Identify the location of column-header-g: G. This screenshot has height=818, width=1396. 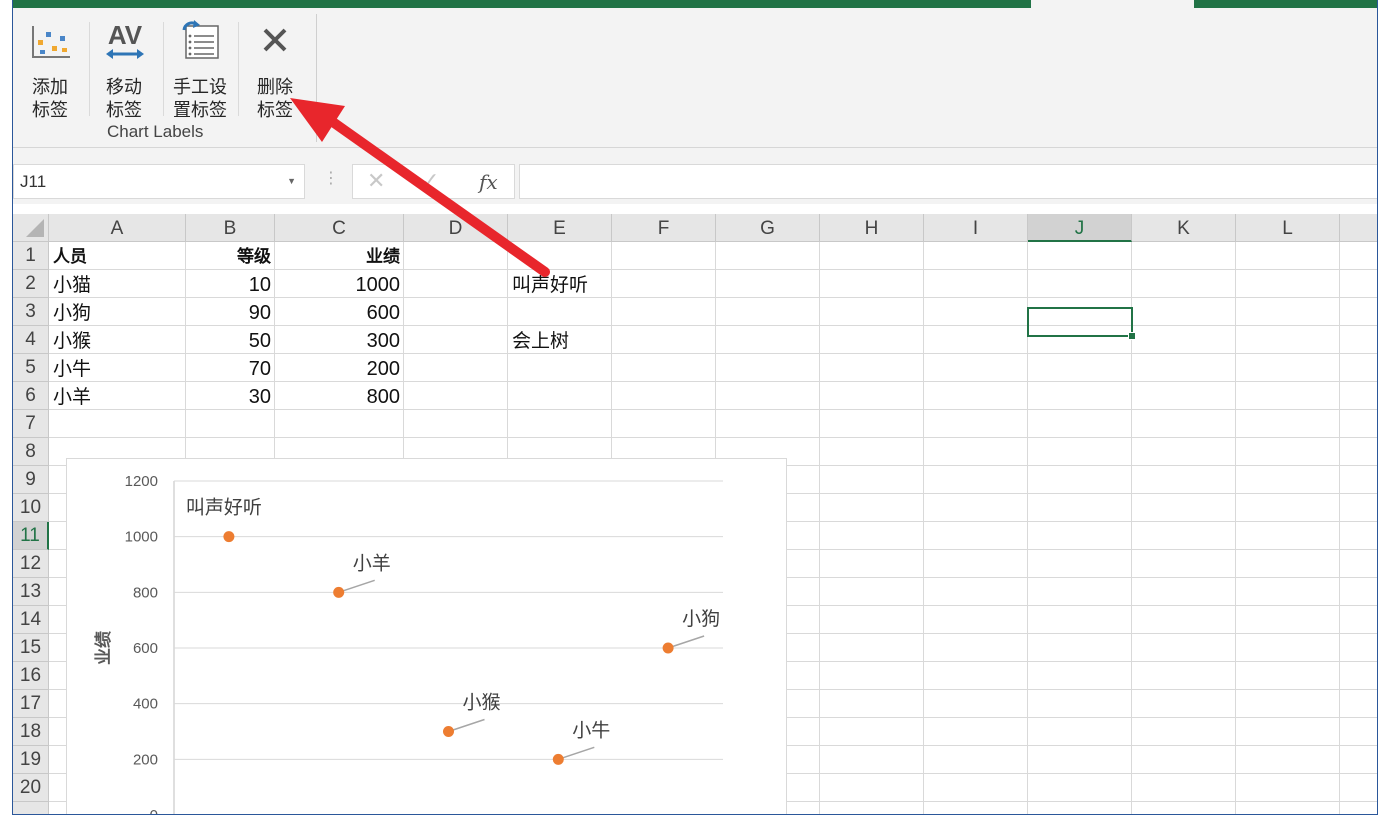
(768, 228).